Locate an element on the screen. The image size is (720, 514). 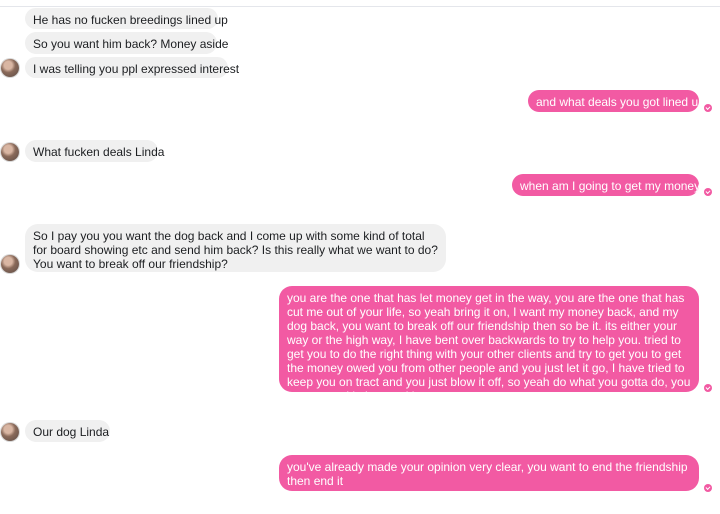
message-bubble-incoming: So you want him back? Money aside is located at coordinates (126, 43).